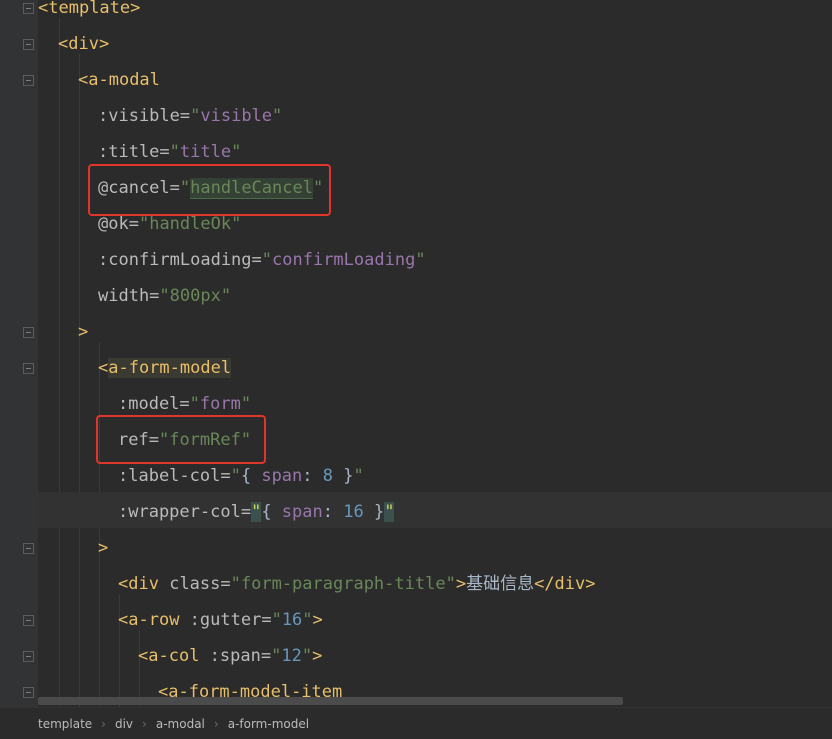 The width and height of the screenshot is (832, 739). I want to click on code-line: :visible="visible", so click(190, 116).